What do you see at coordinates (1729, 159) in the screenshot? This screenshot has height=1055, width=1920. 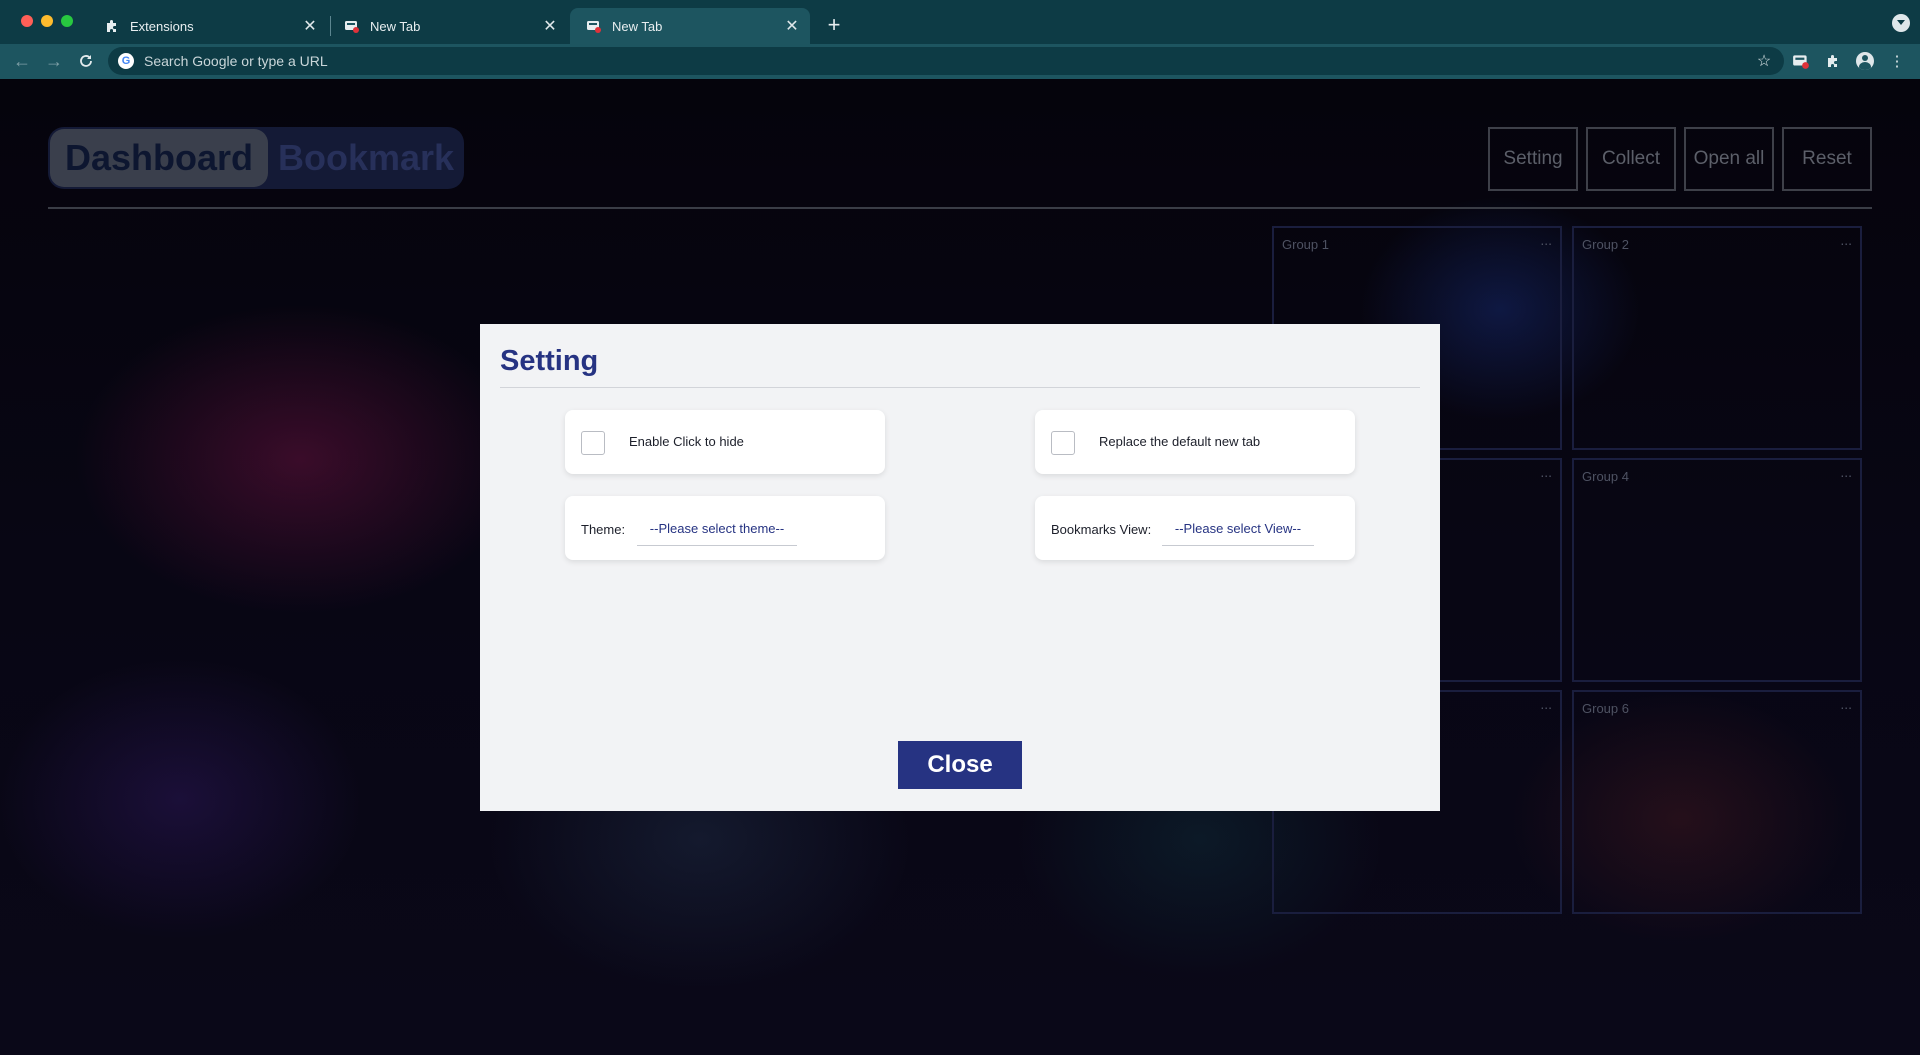 I see `open-all-button: Open all` at bounding box center [1729, 159].